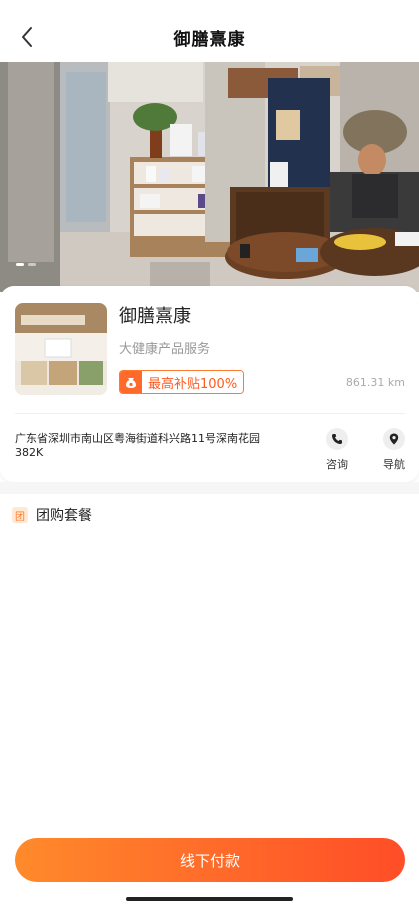 The height and width of the screenshot is (904, 419). What do you see at coordinates (20, 515) in the screenshot?
I see `group-buy-icon: 团` at bounding box center [20, 515].